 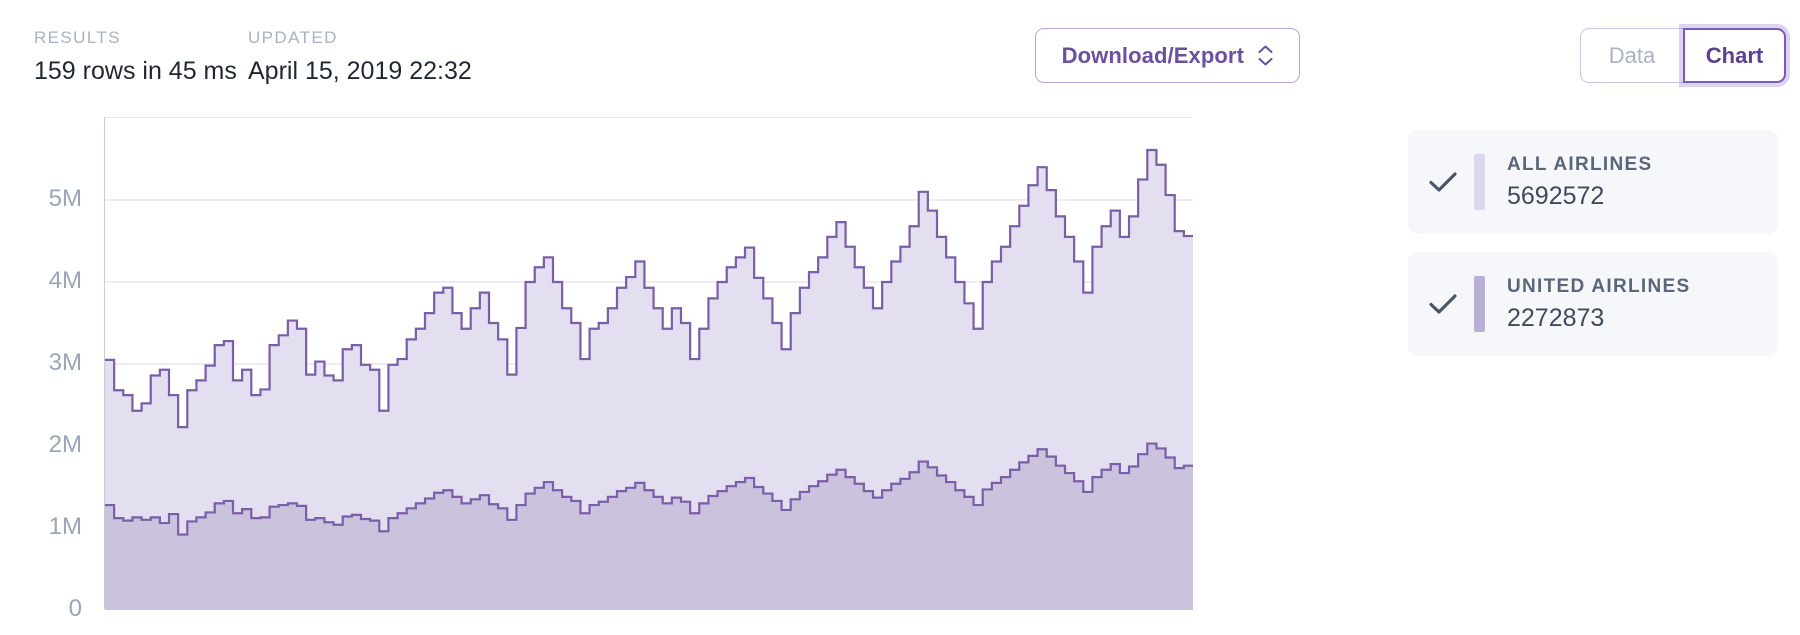 I want to click on chevron-up-down-icon, so click(x=1265, y=55).